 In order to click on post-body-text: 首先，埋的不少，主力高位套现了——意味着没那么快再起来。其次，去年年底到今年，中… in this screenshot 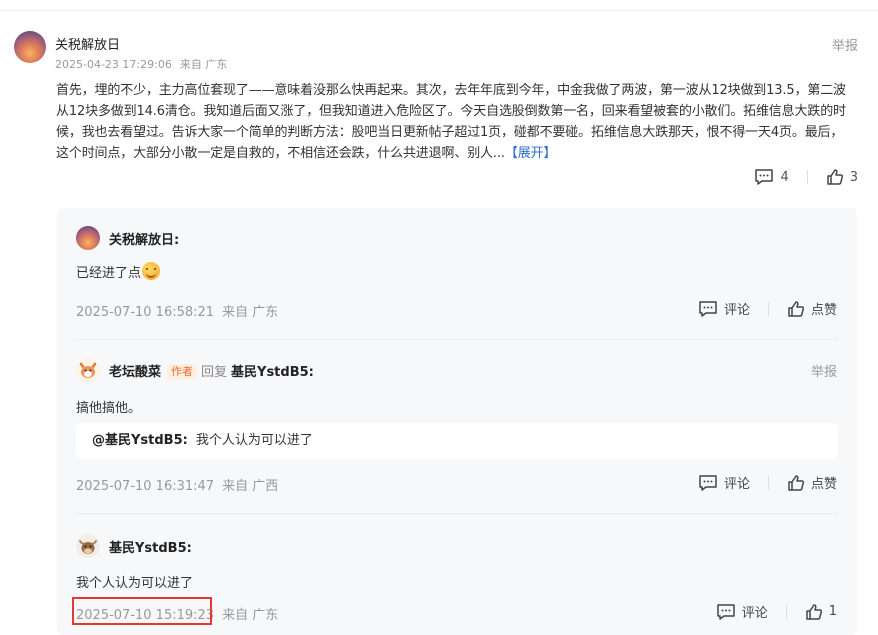, I will do `click(451, 122)`.